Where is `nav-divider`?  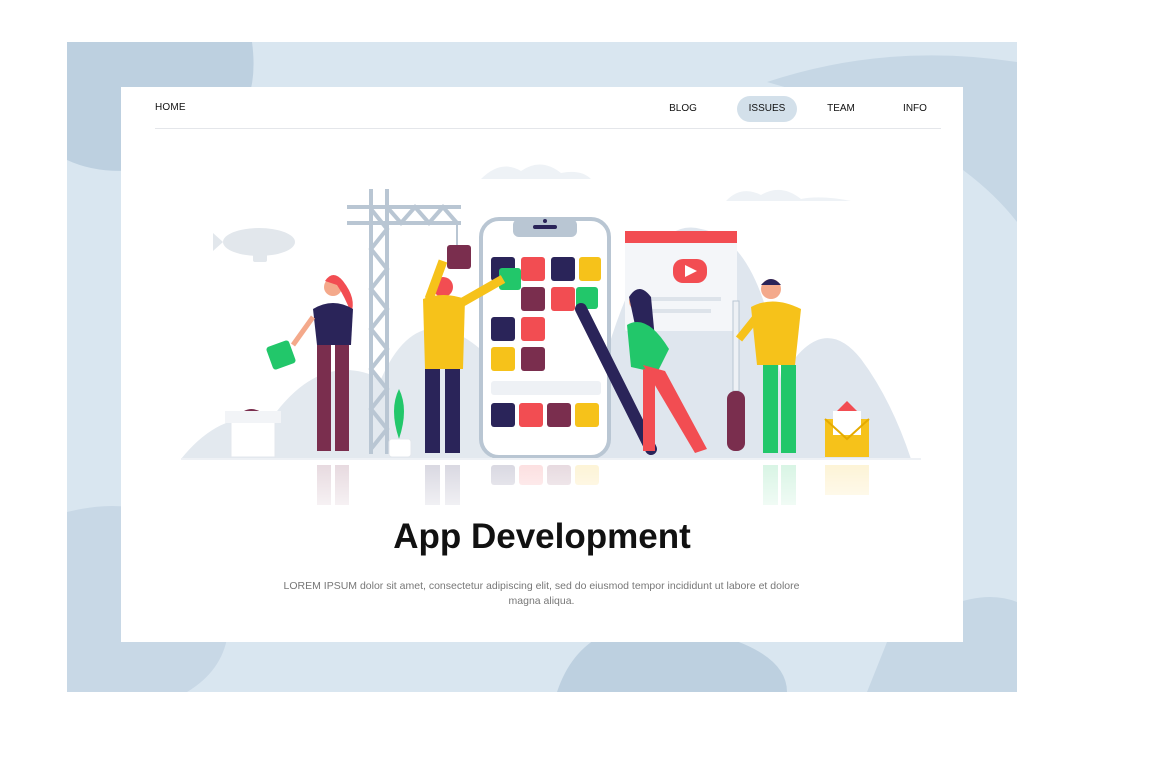 nav-divider is located at coordinates (548, 128).